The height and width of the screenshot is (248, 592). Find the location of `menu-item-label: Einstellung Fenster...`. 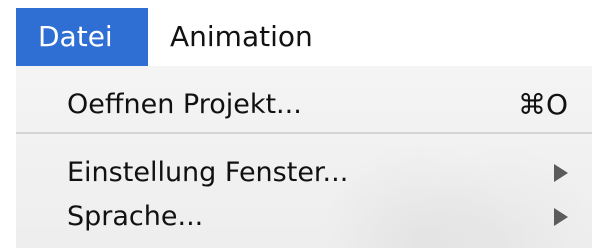

menu-item-label: Einstellung Fenster... is located at coordinates (208, 172).